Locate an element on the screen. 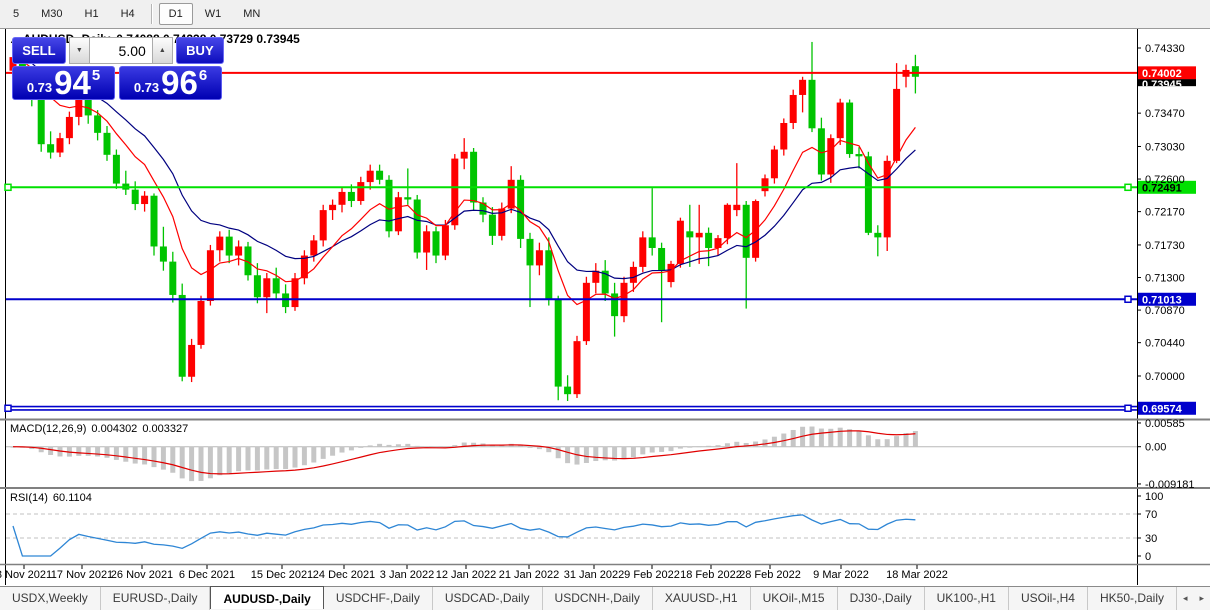 This screenshot has width=1210, height=610. macd-value: 0.004302 is located at coordinates (114, 429).